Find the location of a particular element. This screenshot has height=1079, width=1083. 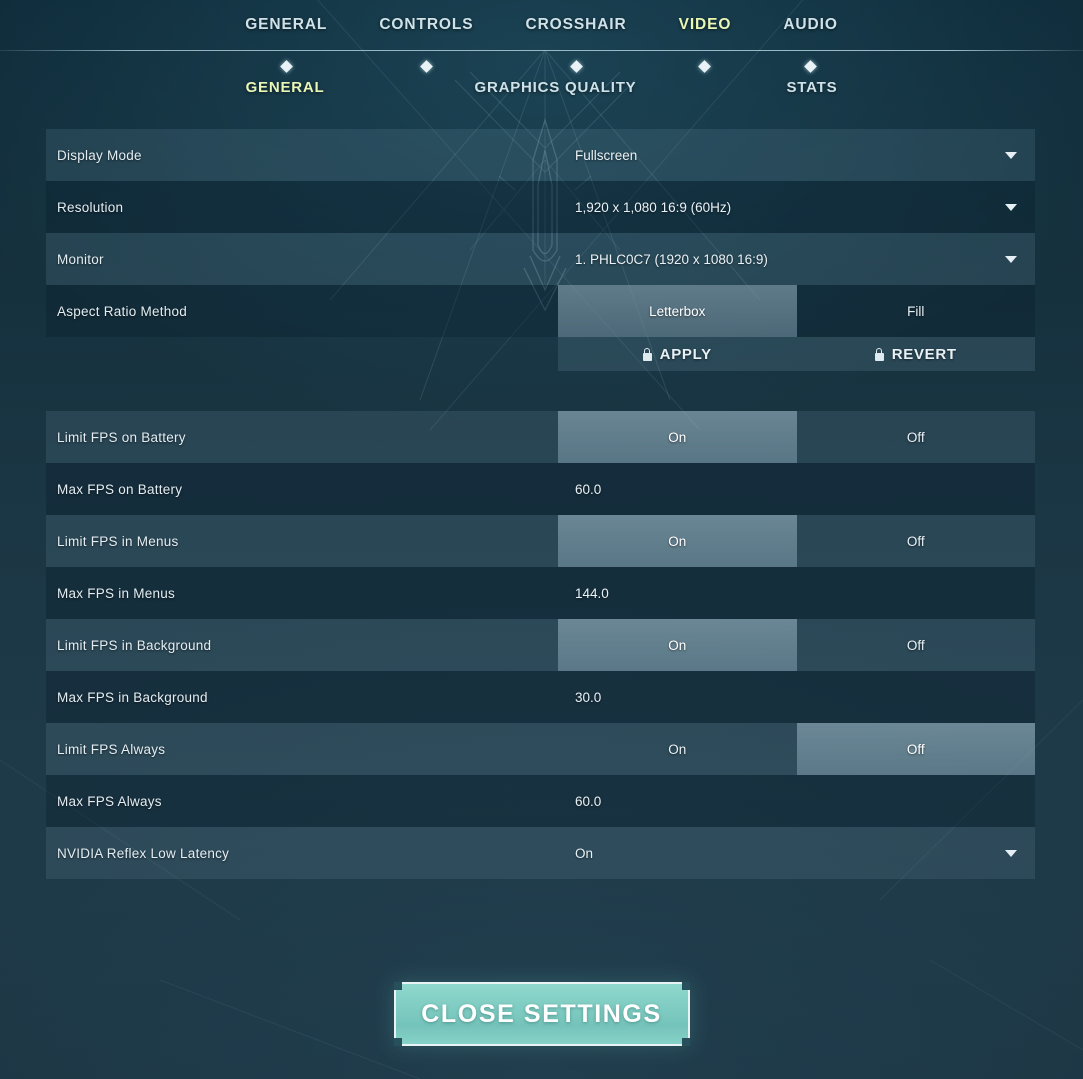

setting-row-limit-fps-on-battery: Limit FPS on Battery On Off is located at coordinates (540, 437).